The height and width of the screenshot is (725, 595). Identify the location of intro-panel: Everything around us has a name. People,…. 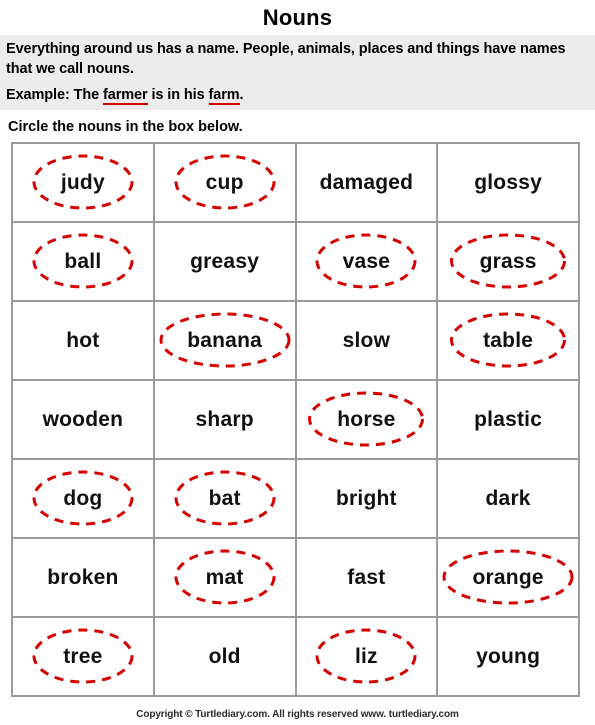
(297, 72).